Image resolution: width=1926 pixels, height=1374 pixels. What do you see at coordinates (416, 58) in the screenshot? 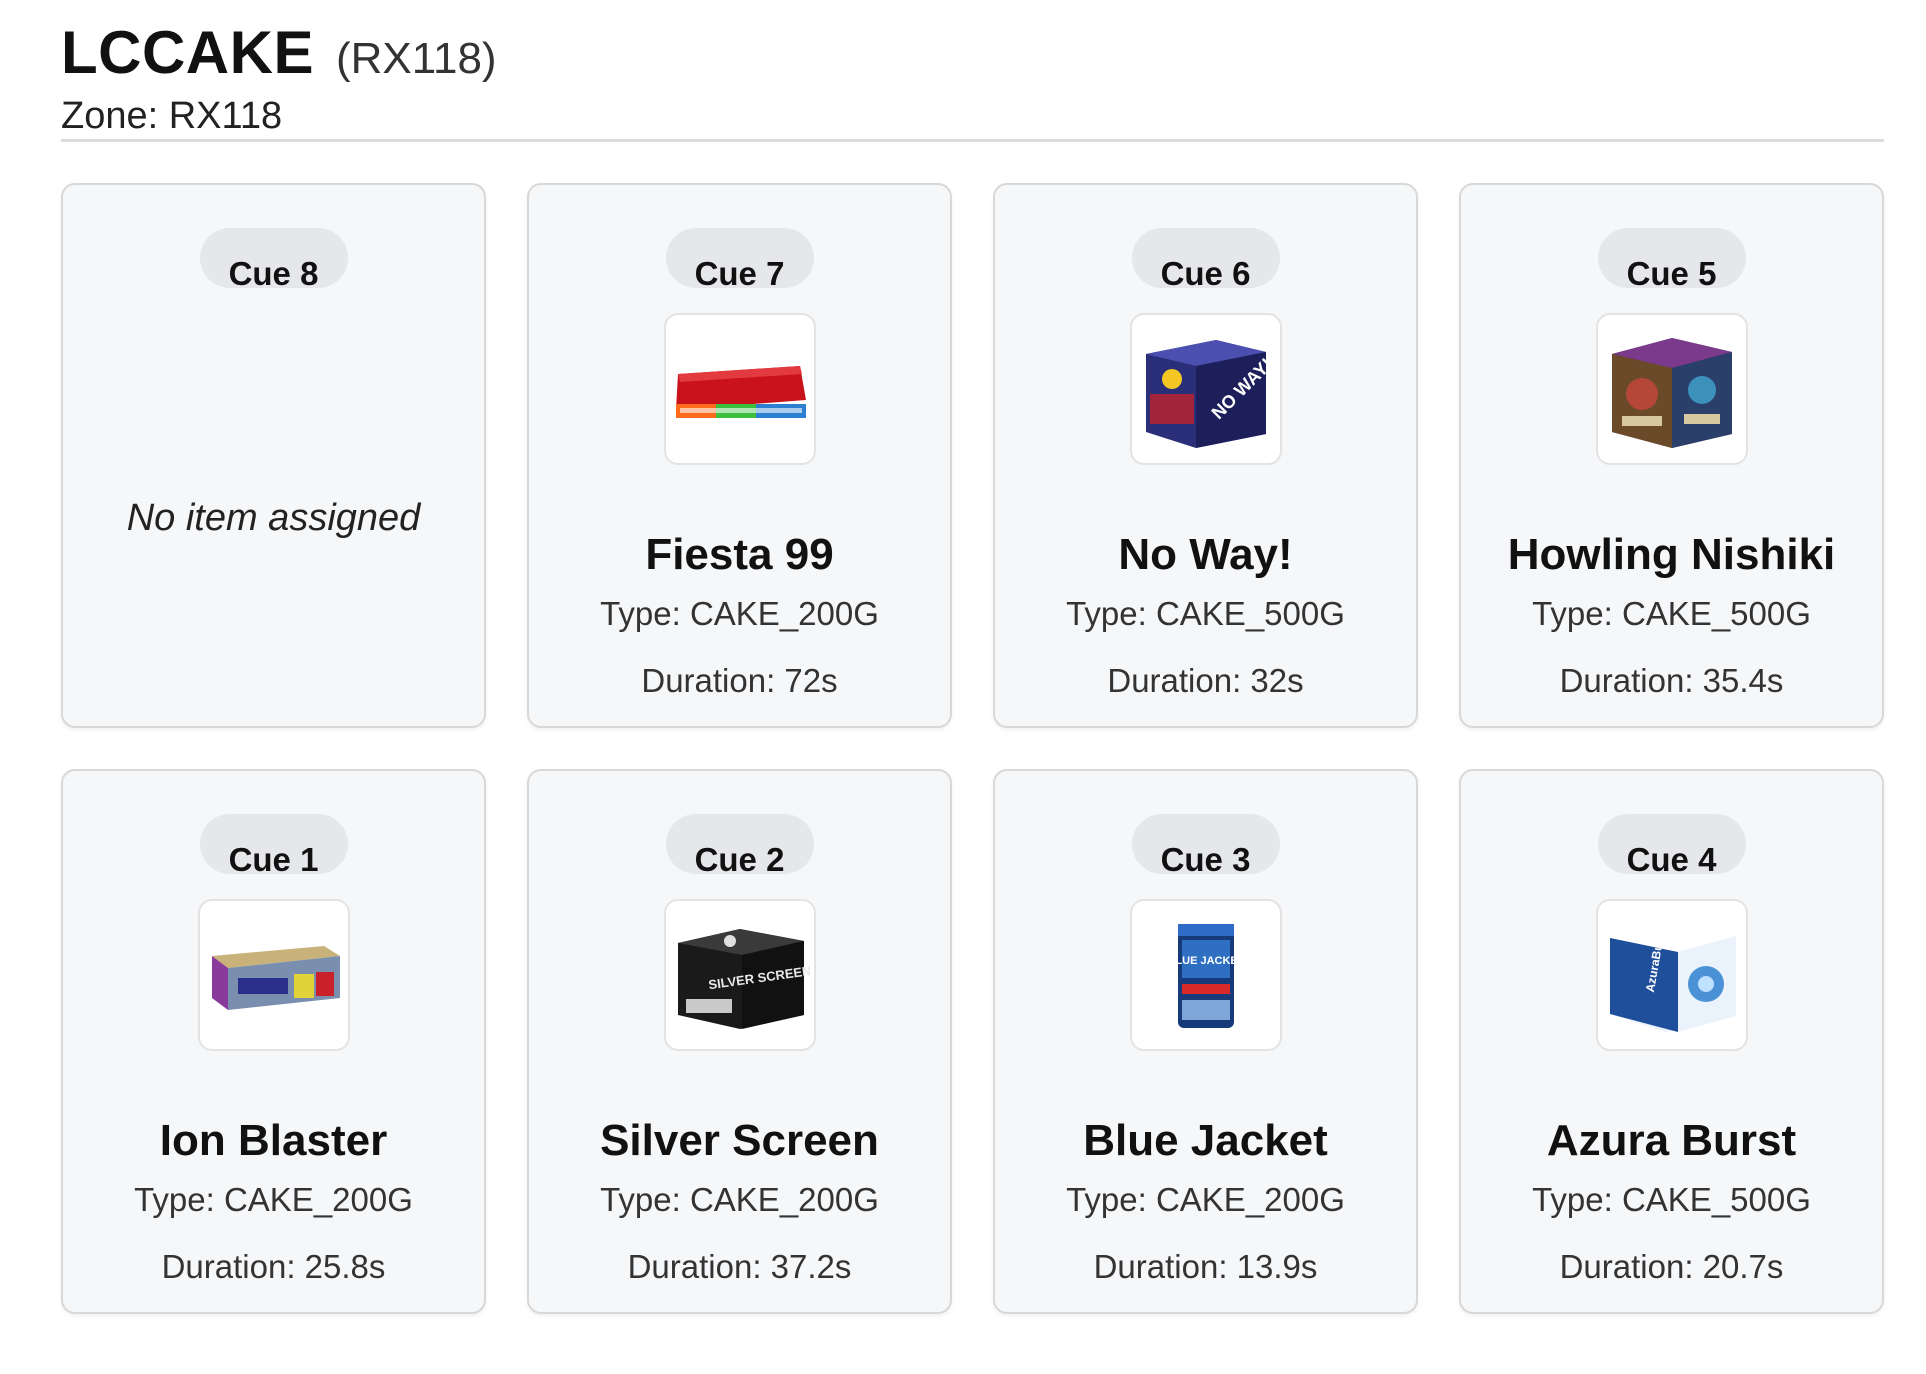
I see `page-subtitle: (RX118)` at bounding box center [416, 58].